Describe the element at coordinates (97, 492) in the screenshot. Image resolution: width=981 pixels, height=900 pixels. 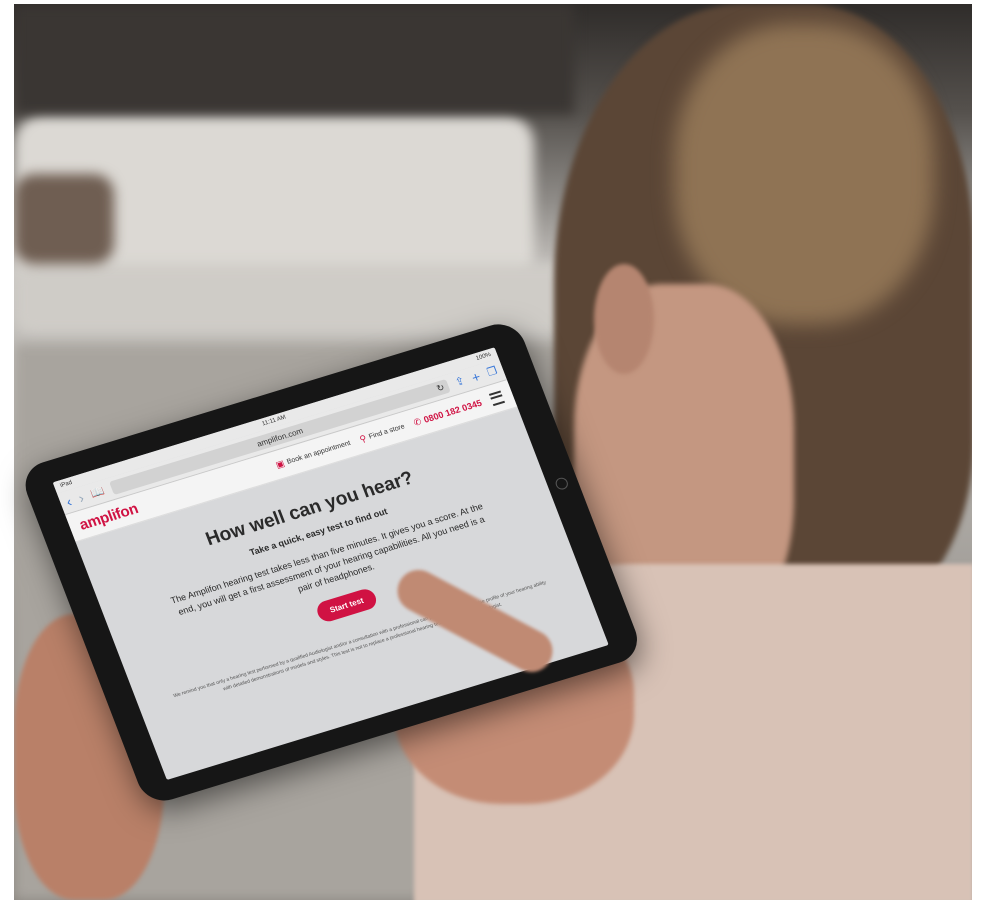
I see `bookmarks-icon: 📖` at that location.